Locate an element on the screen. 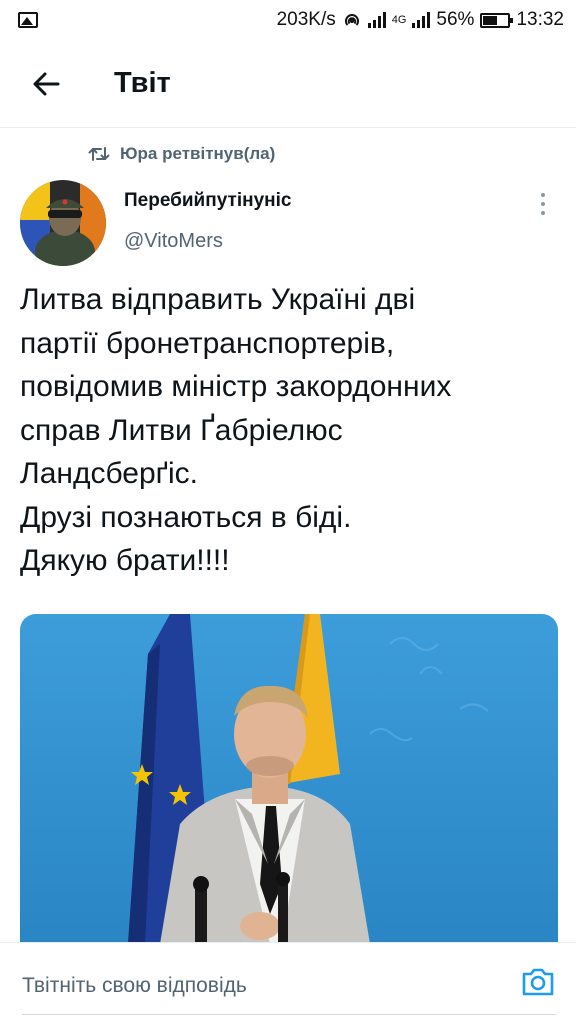 The height and width of the screenshot is (1024, 576). network-speed: 203K/s is located at coordinates (306, 19).